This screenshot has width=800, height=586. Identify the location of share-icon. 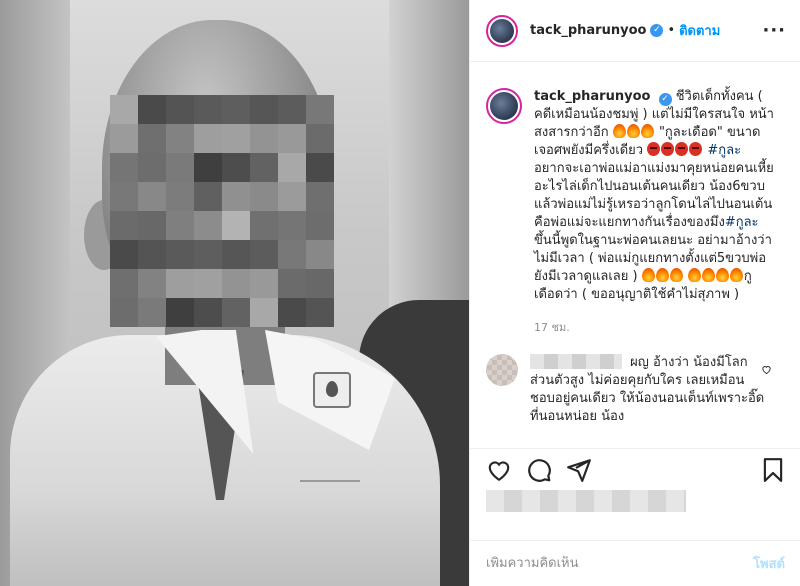
(579, 470).